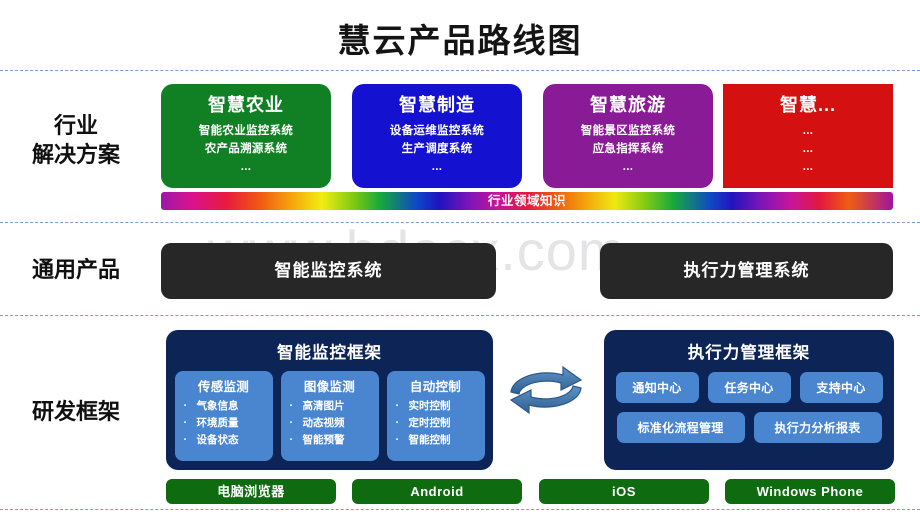 This screenshot has width=920, height=518. What do you see at coordinates (246, 131) in the screenshot?
I see `industry-card-item: 智能农业监控系统` at bounding box center [246, 131].